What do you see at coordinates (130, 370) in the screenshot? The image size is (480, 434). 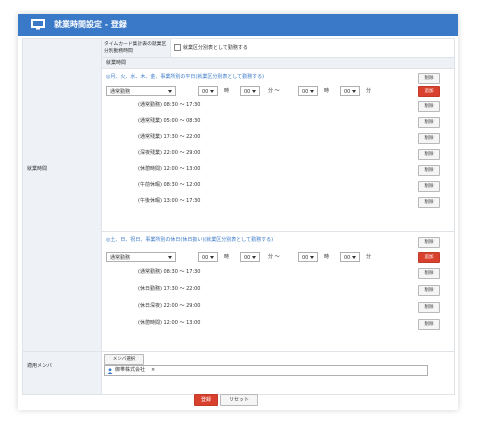 I see `member-tag-label: 御帯株式会社` at bounding box center [130, 370].